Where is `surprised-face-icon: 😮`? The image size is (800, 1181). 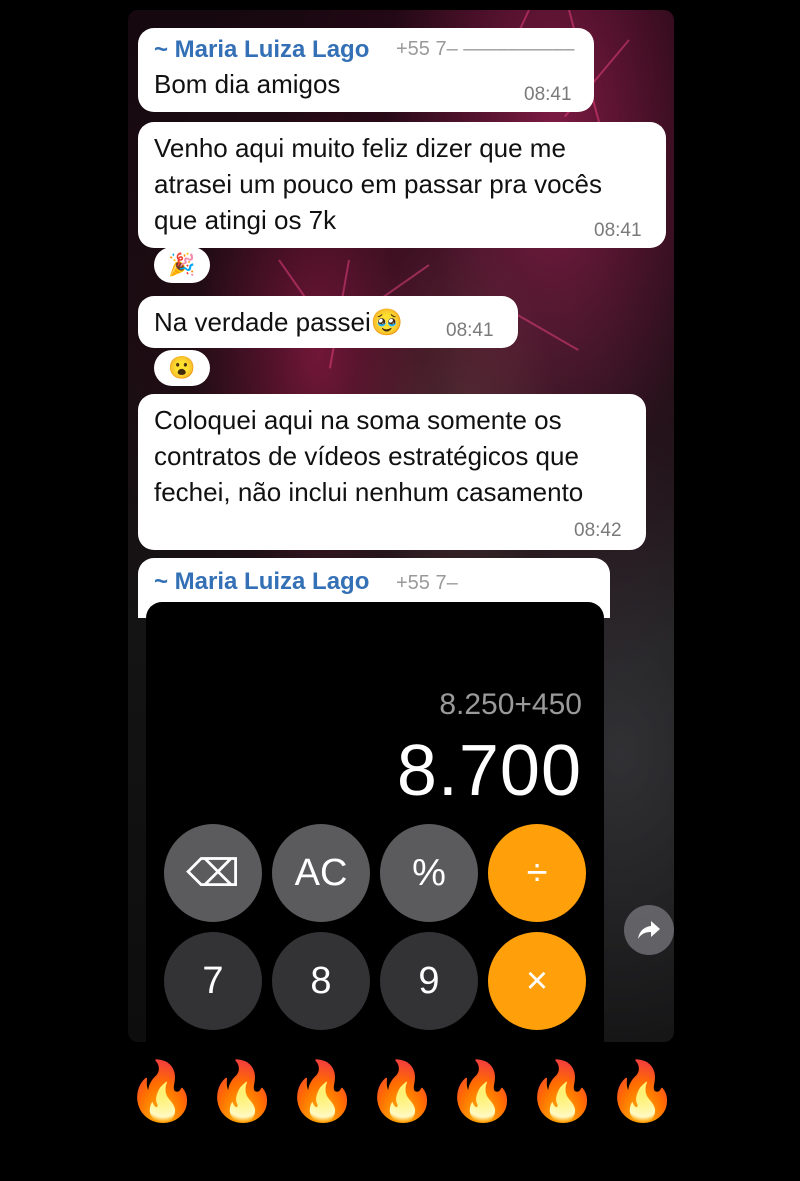 surprised-face-icon: 😮 is located at coordinates (182, 367).